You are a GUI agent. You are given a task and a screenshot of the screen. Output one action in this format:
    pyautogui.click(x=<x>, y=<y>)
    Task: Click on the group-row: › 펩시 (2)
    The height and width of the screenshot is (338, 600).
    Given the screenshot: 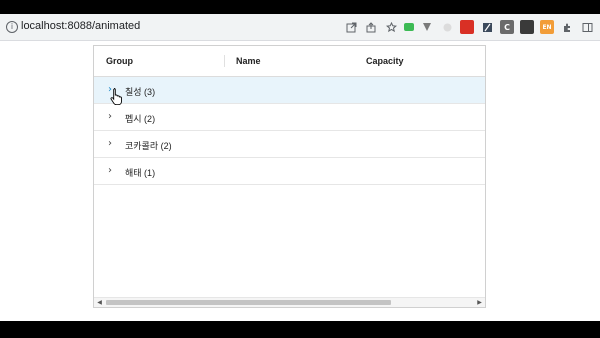 What is the action you would take?
    pyautogui.click(x=289, y=117)
    